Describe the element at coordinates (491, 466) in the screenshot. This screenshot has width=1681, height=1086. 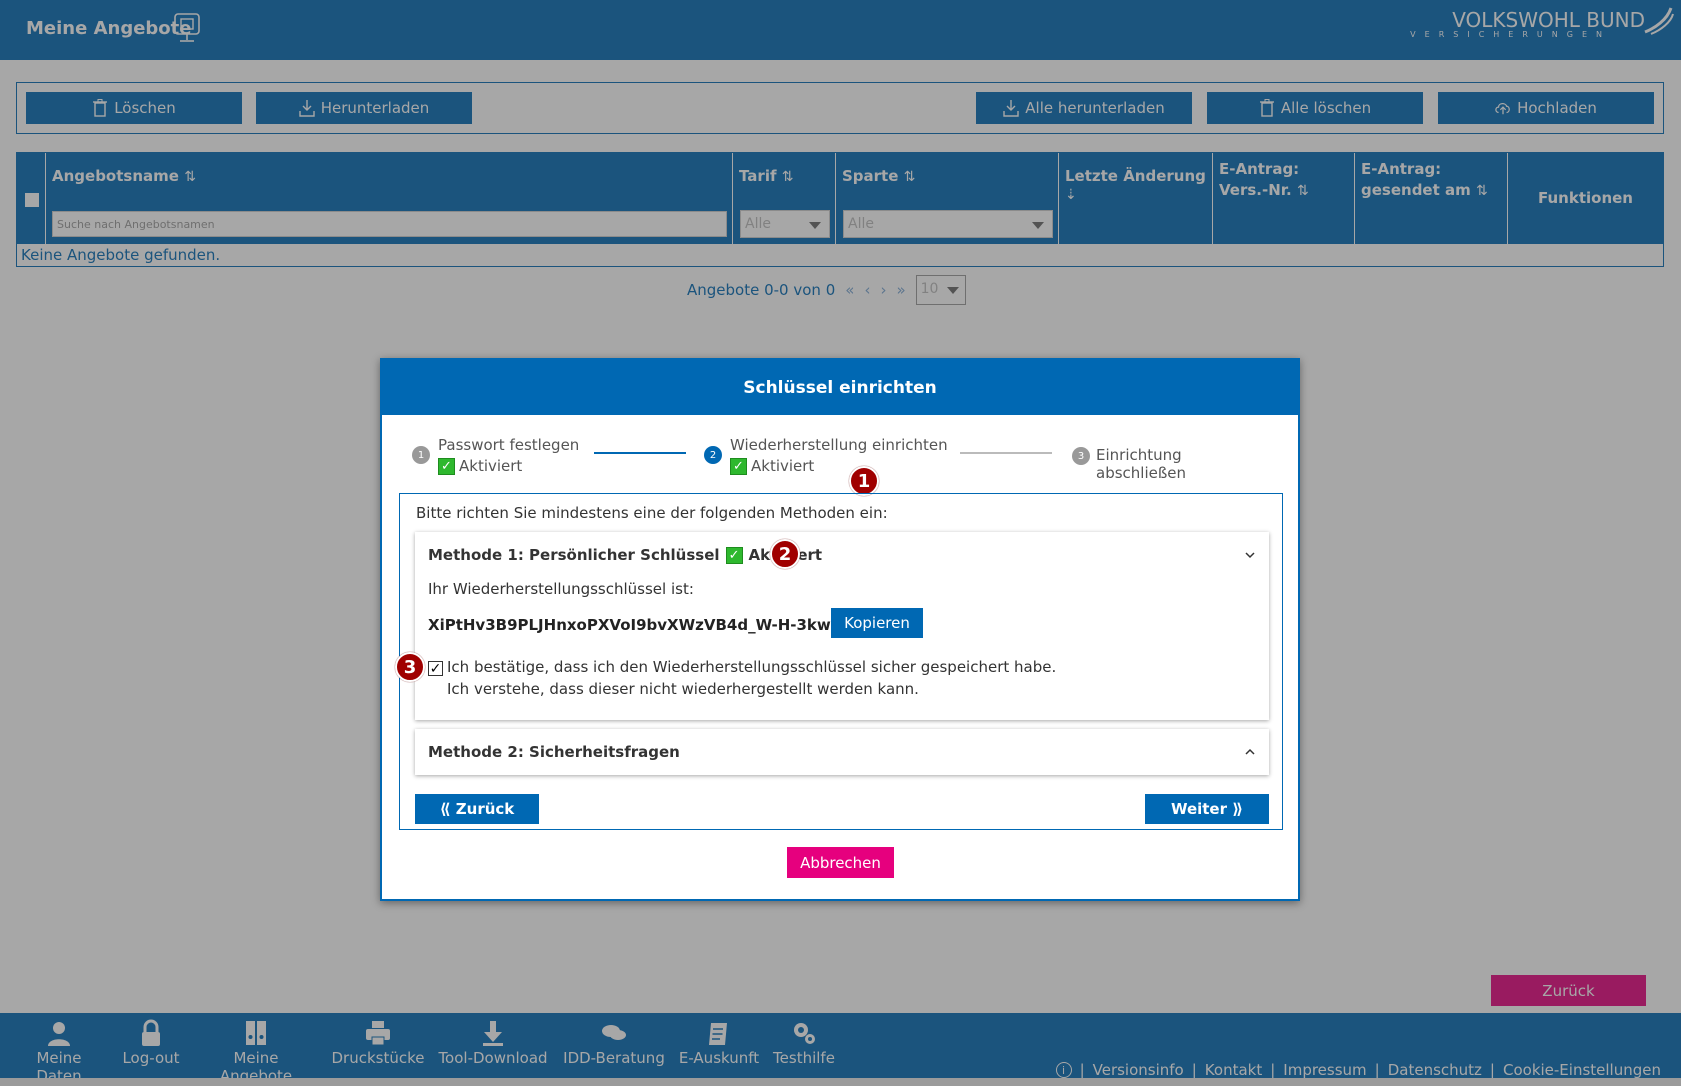
I see `step-1-status-label: Aktiviert` at that location.